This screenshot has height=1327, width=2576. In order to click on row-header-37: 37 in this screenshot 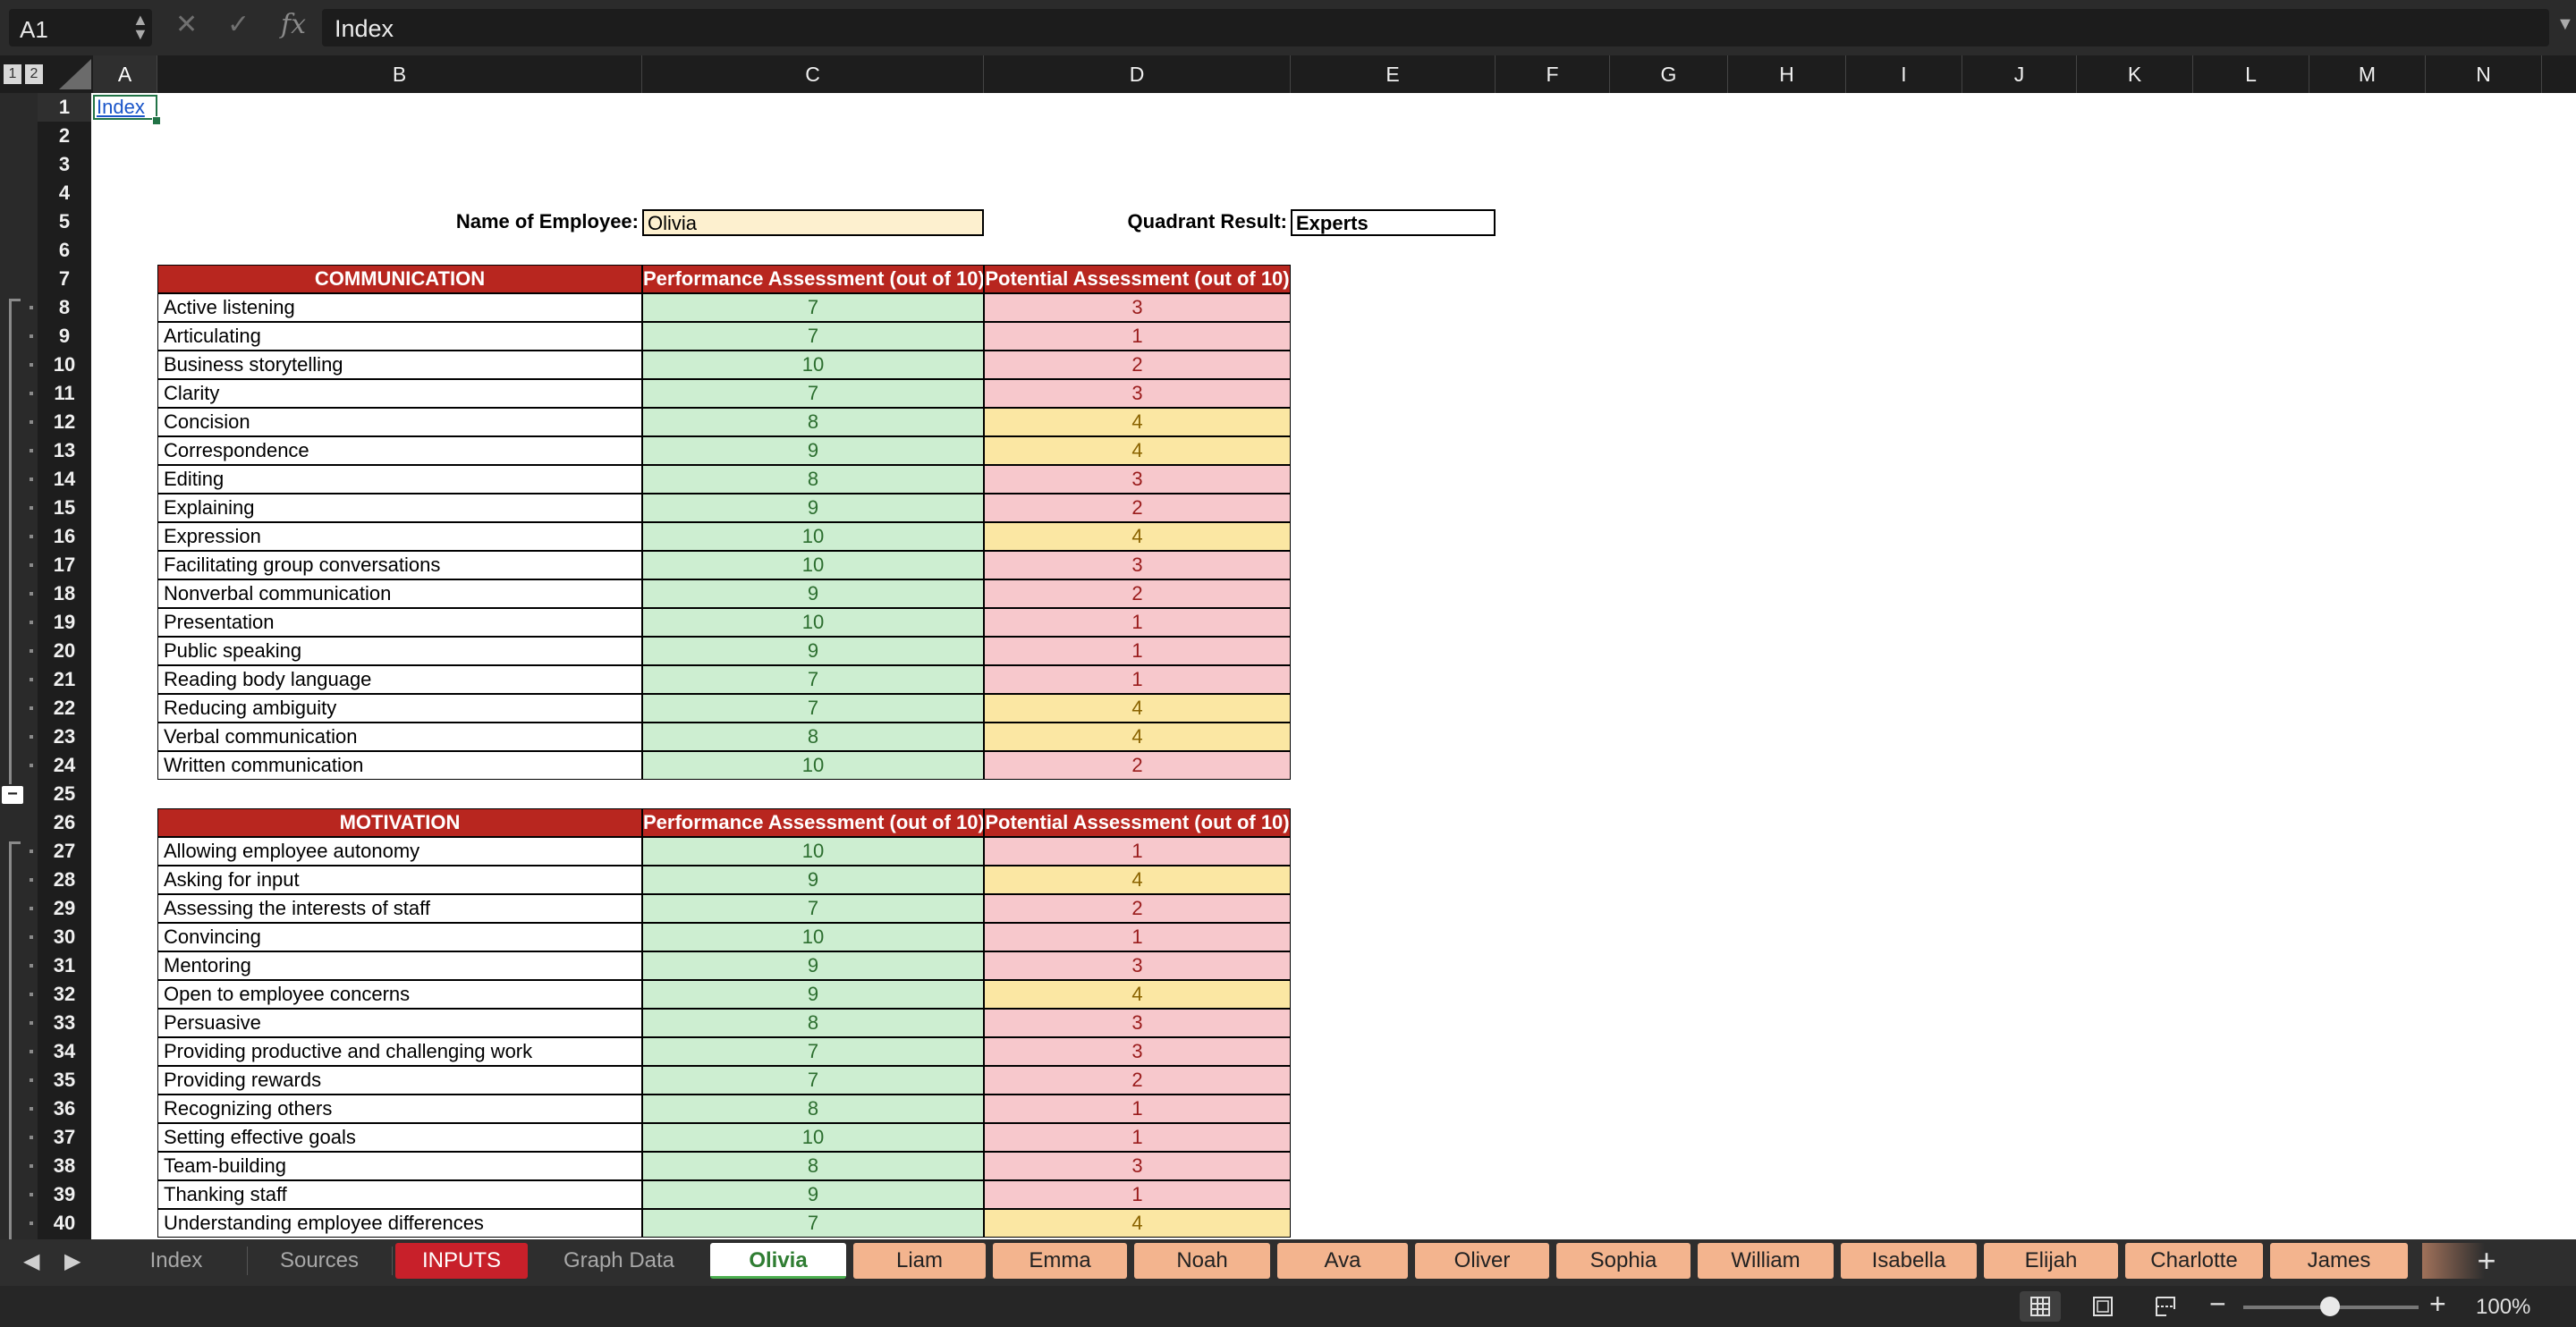, I will do `click(64, 1137)`.